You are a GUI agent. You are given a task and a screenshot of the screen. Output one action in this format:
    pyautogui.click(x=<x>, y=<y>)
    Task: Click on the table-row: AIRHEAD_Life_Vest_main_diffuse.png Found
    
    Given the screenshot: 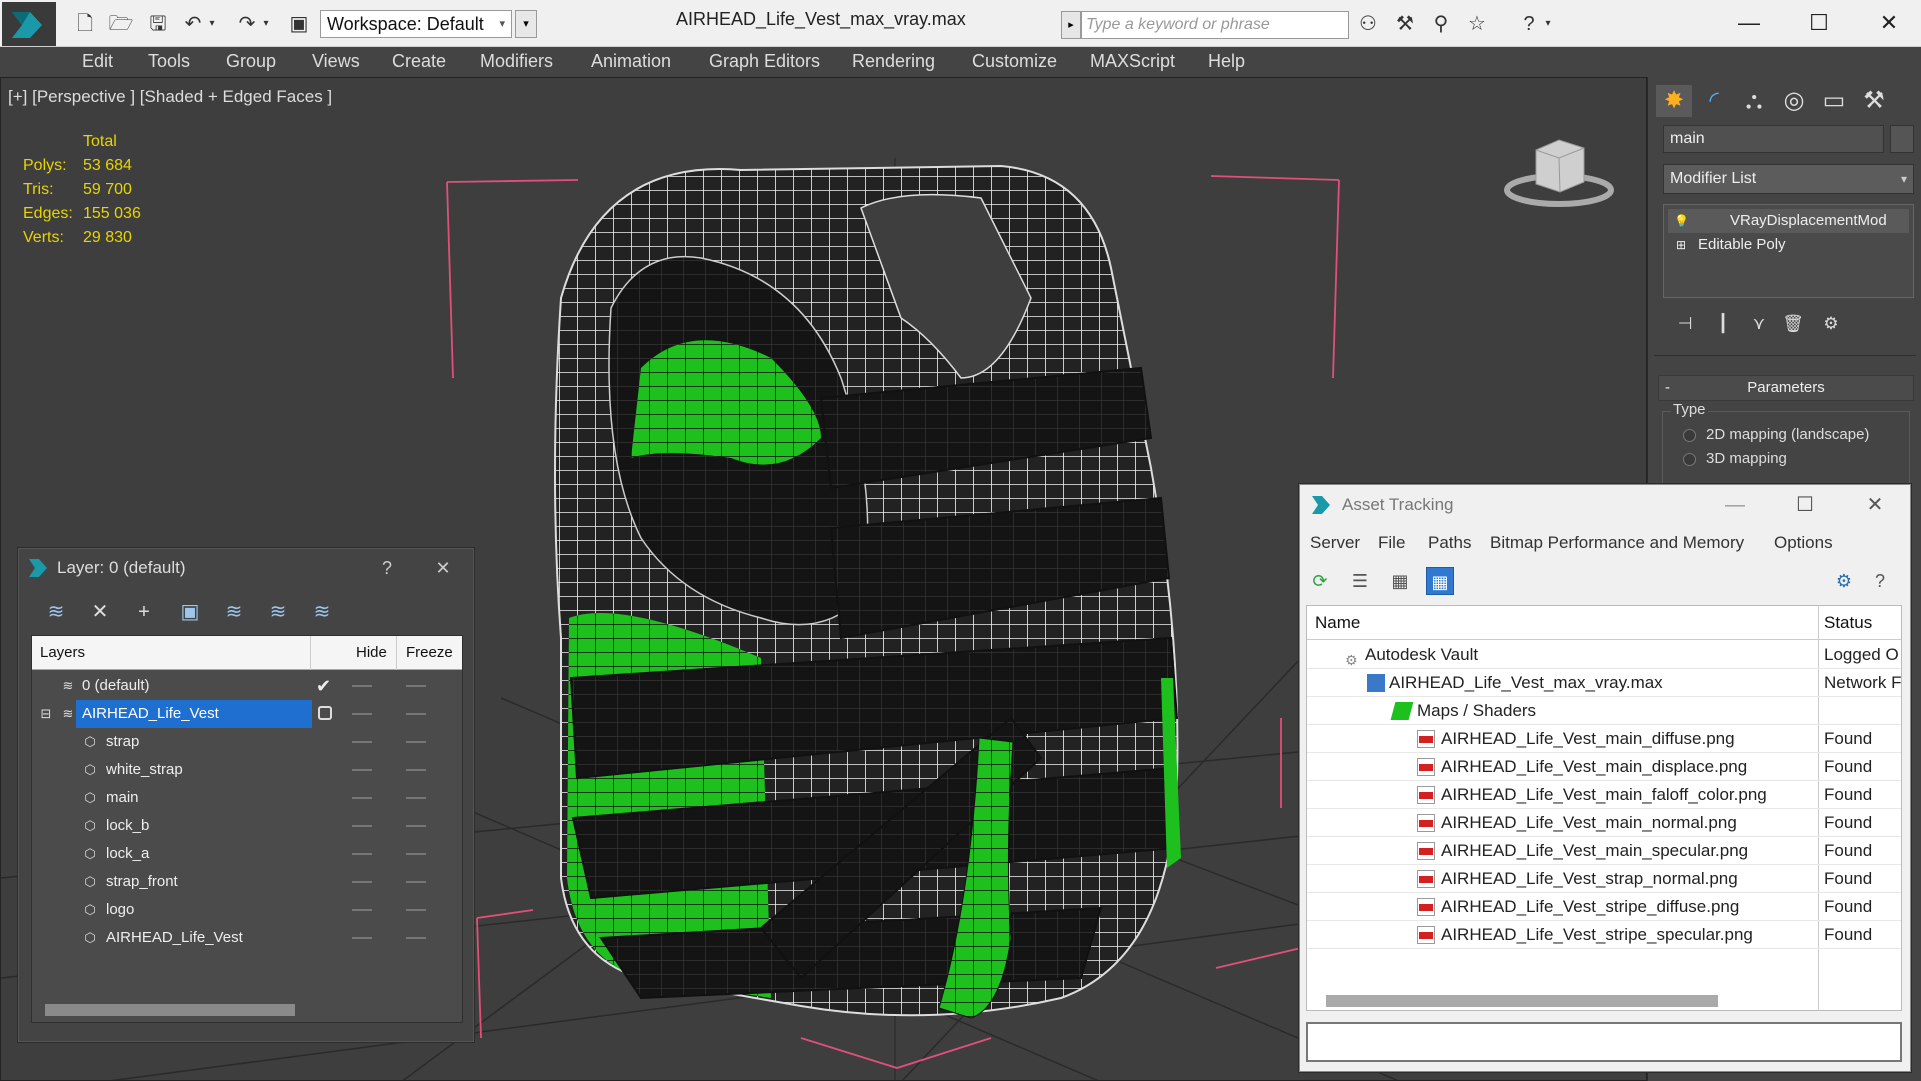 What is the action you would take?
    pyautogui.click(x=1604, y=739)
    